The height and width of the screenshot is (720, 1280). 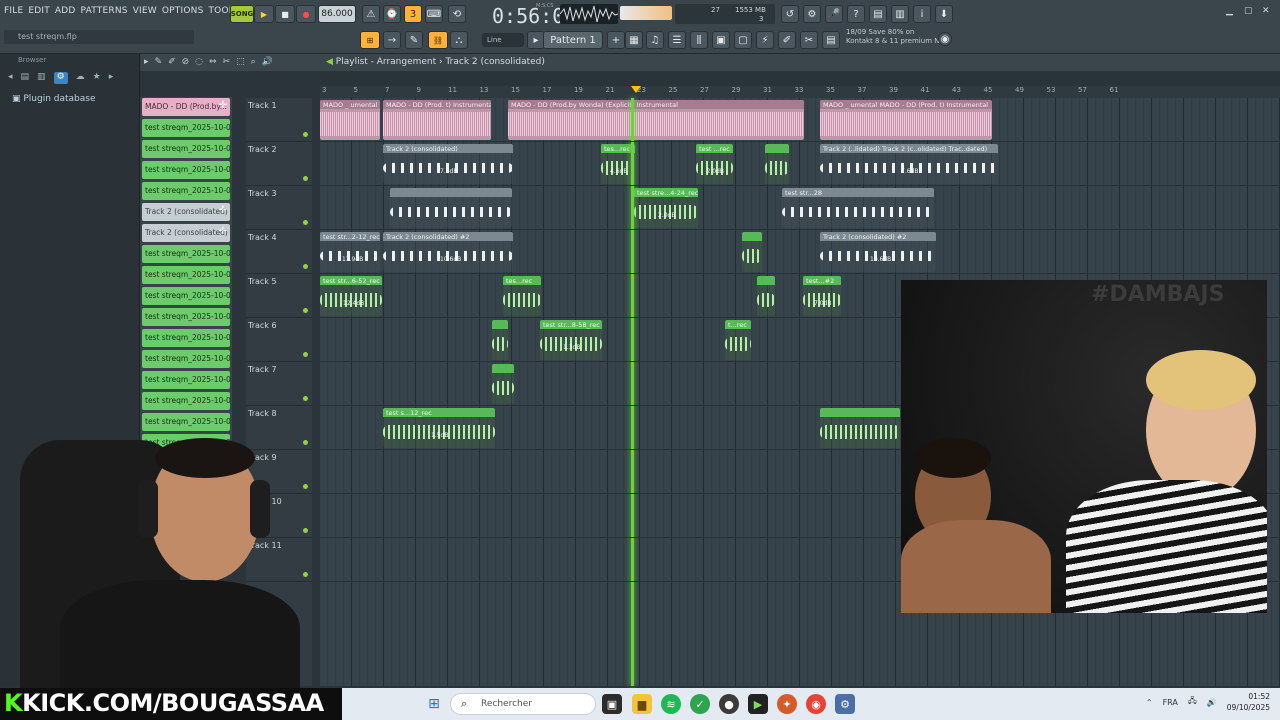 What do you see at coordinates (671, 704) in the screenshot?
I see `spotify-icon: ≋` at bounding box center [671, 704].